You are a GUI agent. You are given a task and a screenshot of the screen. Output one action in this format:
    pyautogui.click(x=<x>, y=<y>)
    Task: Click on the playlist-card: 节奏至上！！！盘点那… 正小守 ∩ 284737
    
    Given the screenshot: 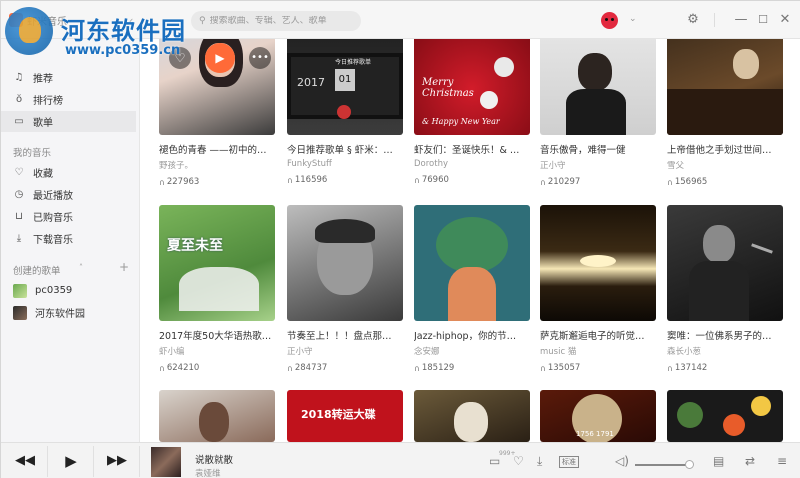 What is the action you would take?
    pyautogui.click(x=345, y=289)
    